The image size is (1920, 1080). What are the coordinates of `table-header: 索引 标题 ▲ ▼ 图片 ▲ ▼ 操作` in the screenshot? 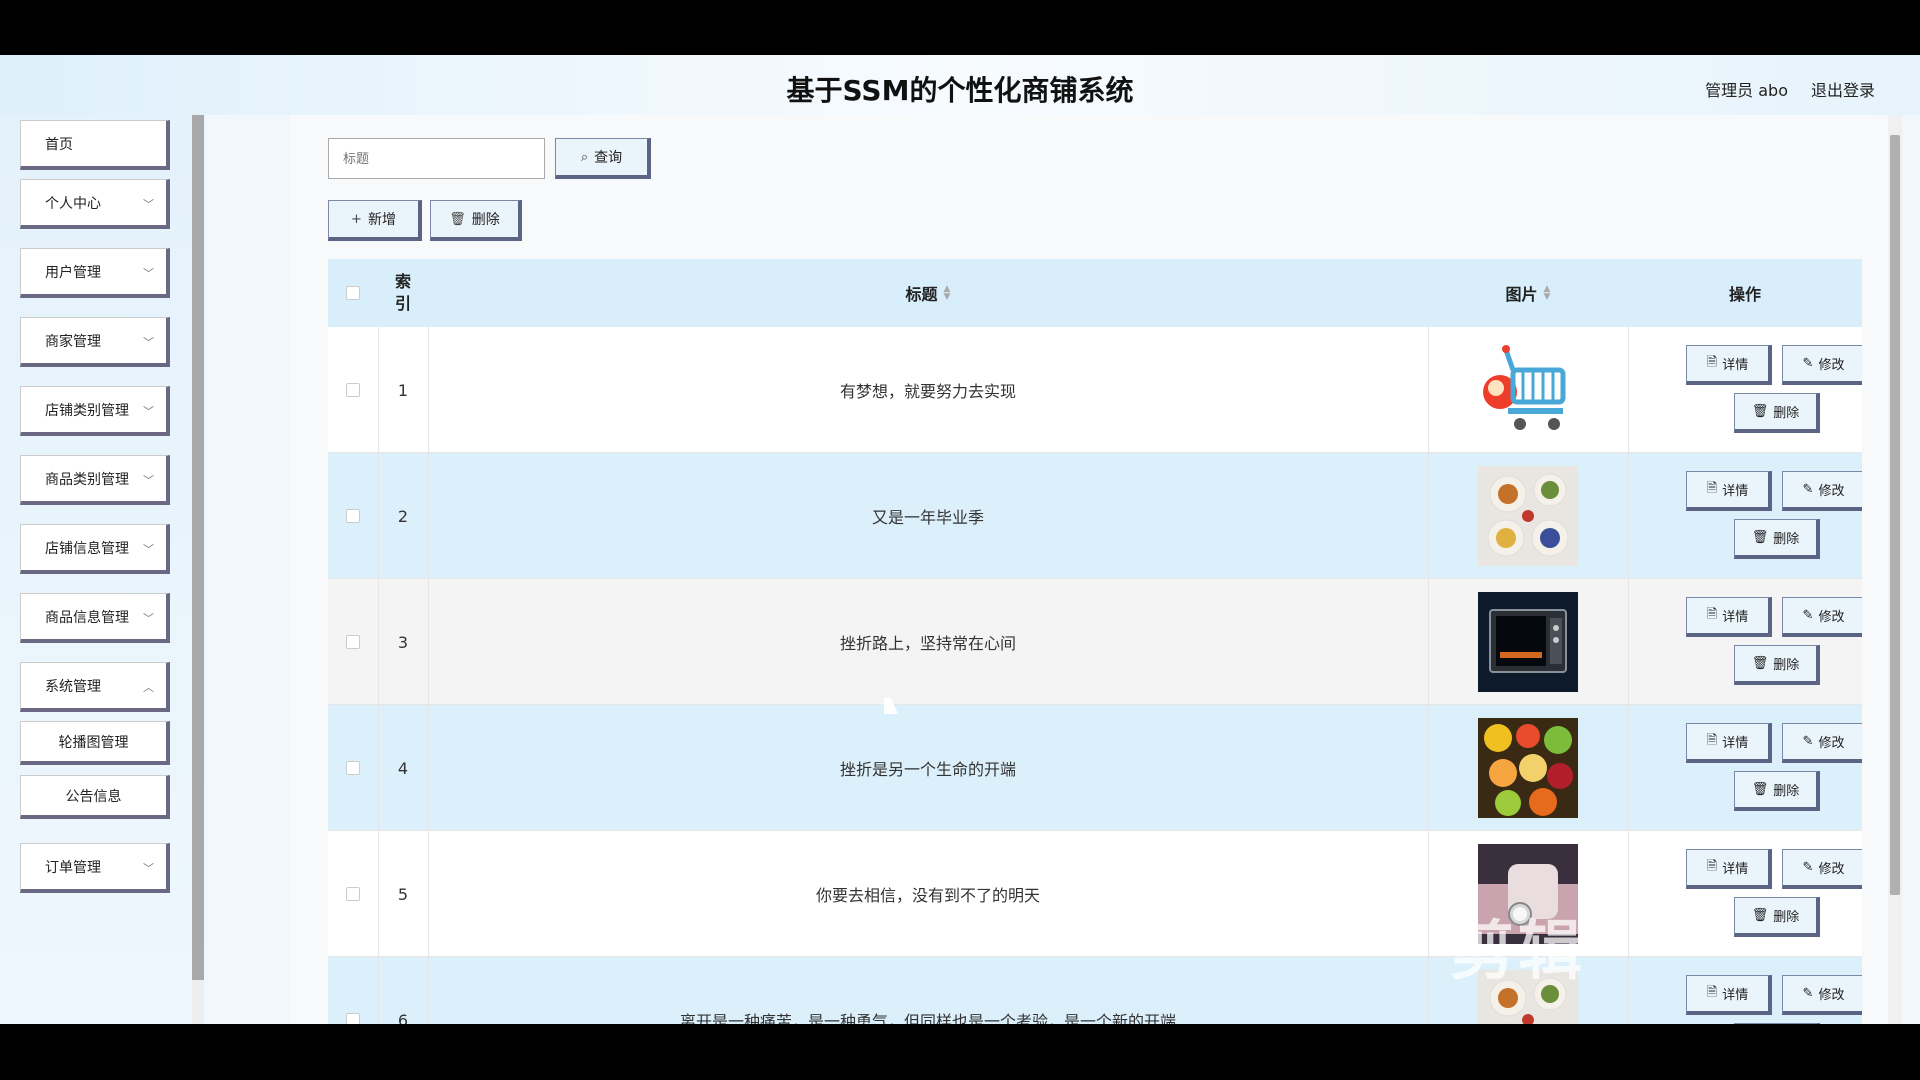 It's located at (1095, 293).